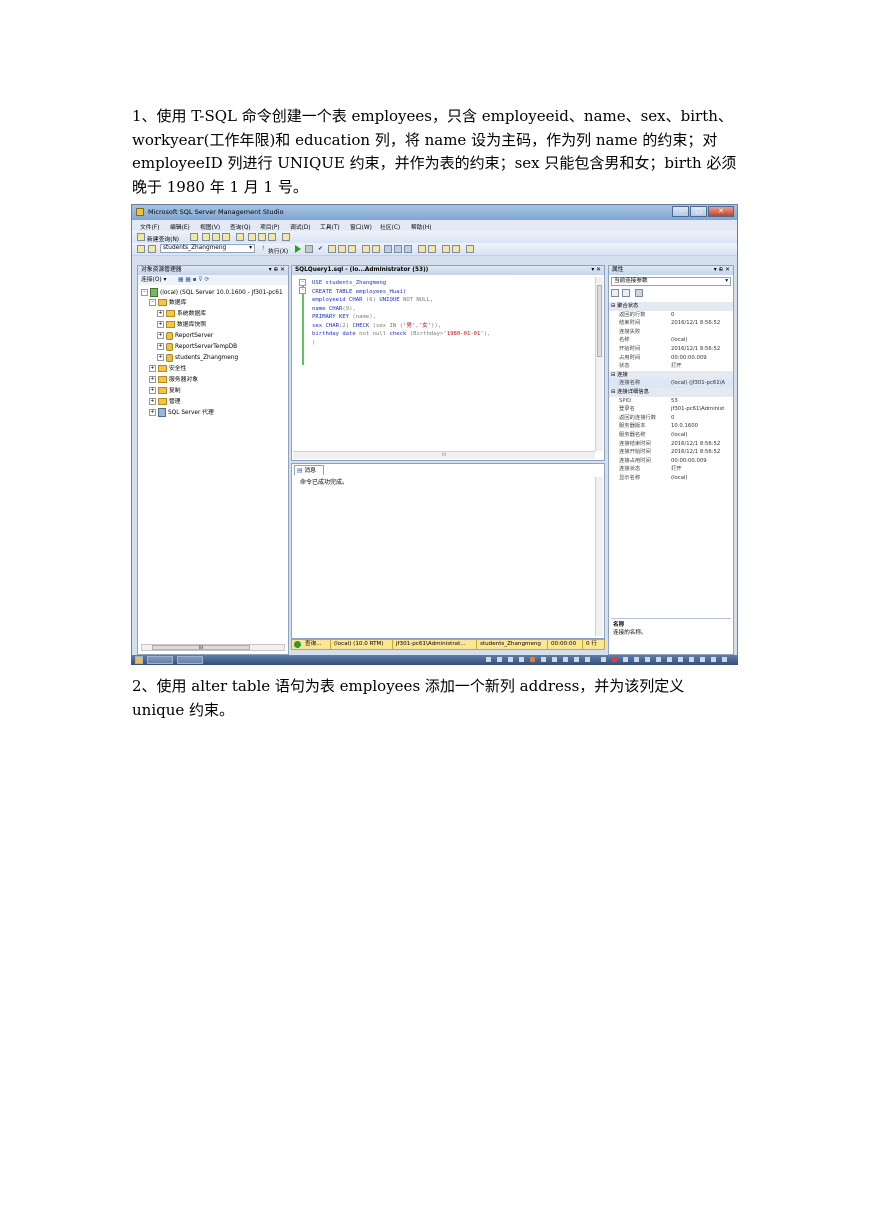 Image resolution: width=869 pixels, height=1228 pixels. I want to click on display-plan-icon, so click(332, 249).